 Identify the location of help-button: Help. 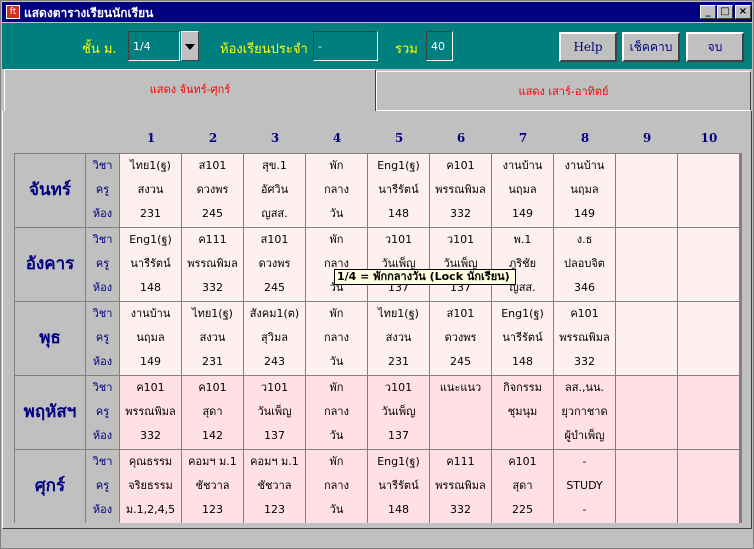
(588, 47).